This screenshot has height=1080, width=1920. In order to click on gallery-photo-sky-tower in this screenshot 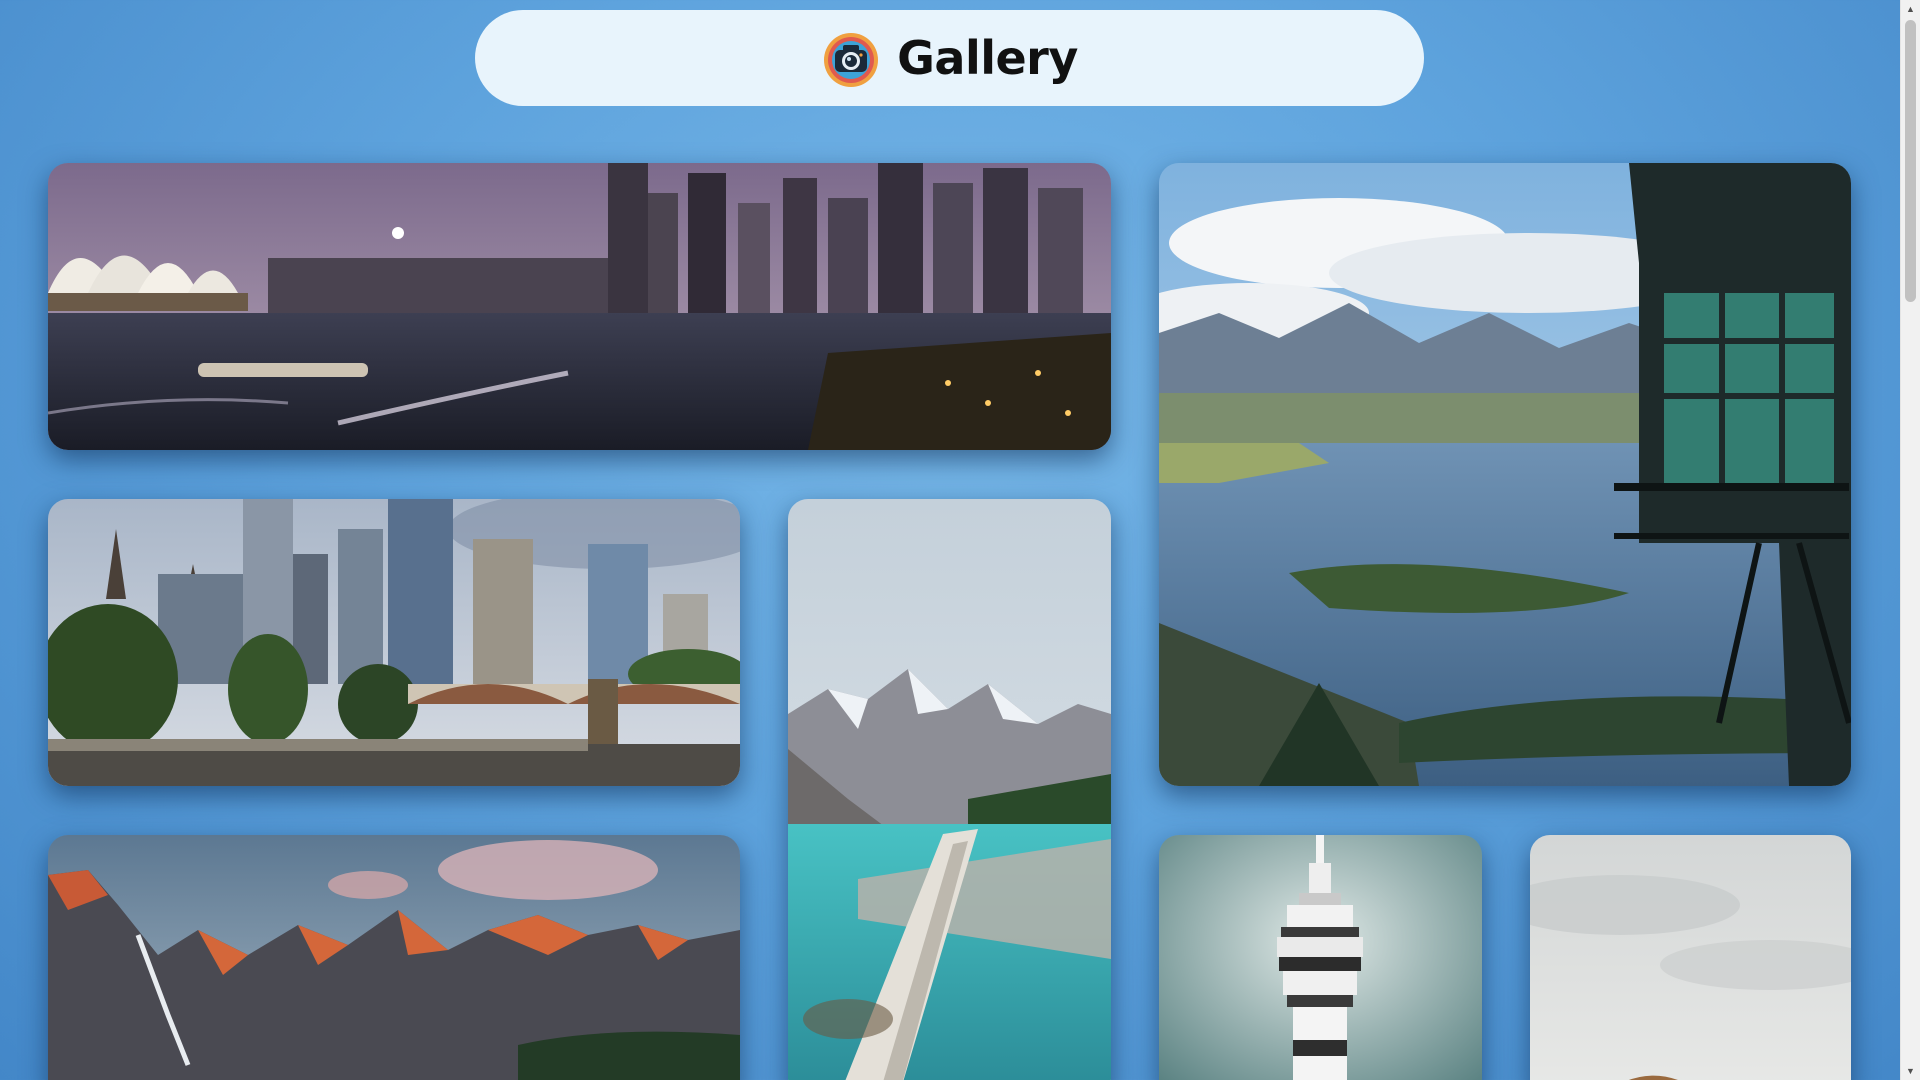, I will do `click(1320, 957)`.